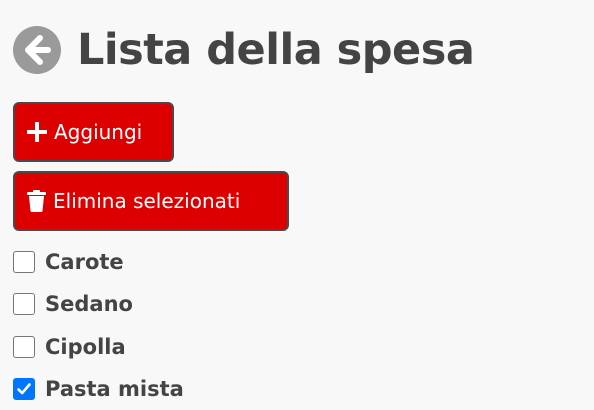 This screenshot has width=594, height=410. Describe the element at coordinates (89, 304) in the screenshot. I see `item-label: Sedano` at that location.